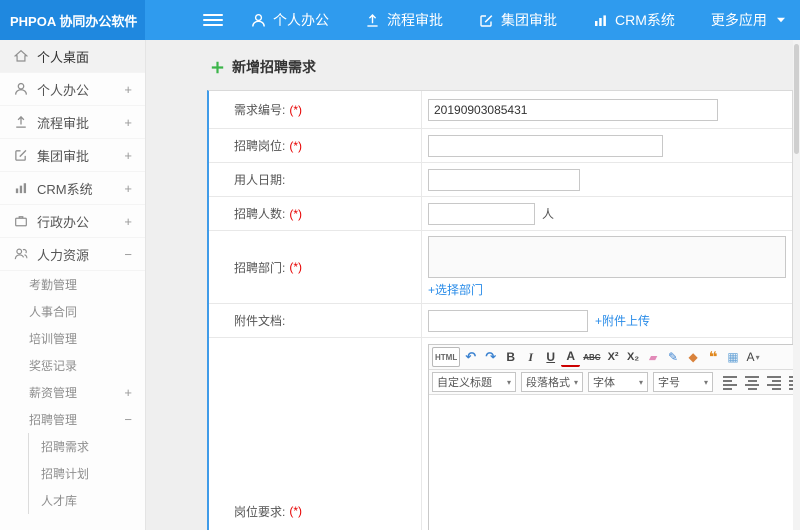 Image resolution: width=800 pixels, height=530 pixels. I want to click on html-source-button: HTML, so click(446, 357).